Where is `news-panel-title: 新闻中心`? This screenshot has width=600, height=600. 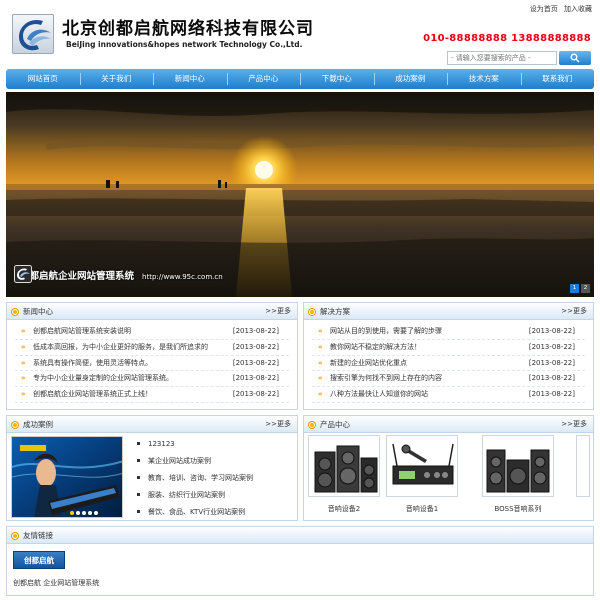
news-panel-title: 新闻中心 is located at coordinates (38, 311).